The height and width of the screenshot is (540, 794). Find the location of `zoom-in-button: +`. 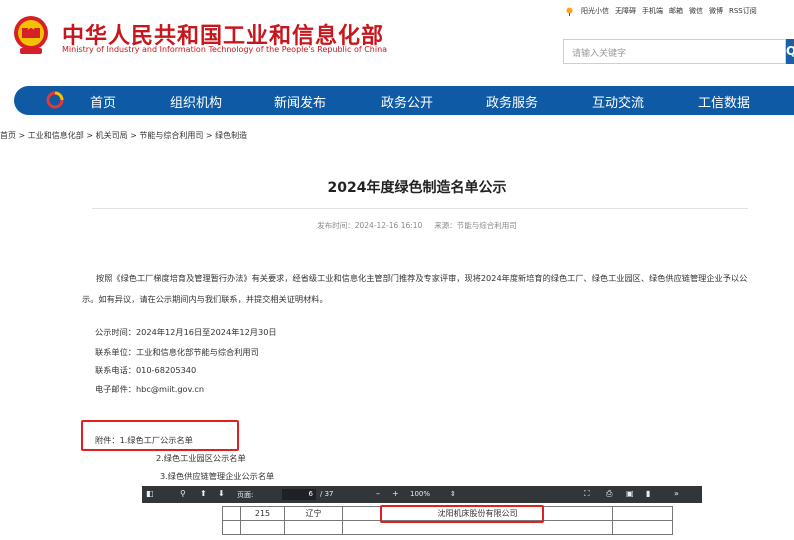

zoom-in-button: + is located at coordinates (395, 493).